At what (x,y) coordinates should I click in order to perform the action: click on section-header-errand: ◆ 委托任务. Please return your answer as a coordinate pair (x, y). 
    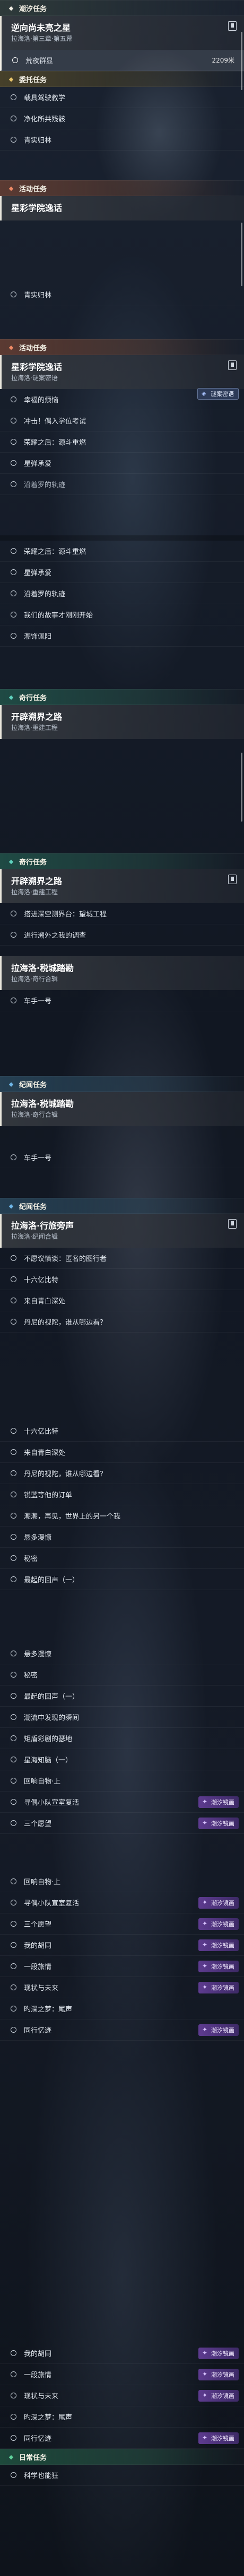
    Looking at the image, I should click on (122, 79).